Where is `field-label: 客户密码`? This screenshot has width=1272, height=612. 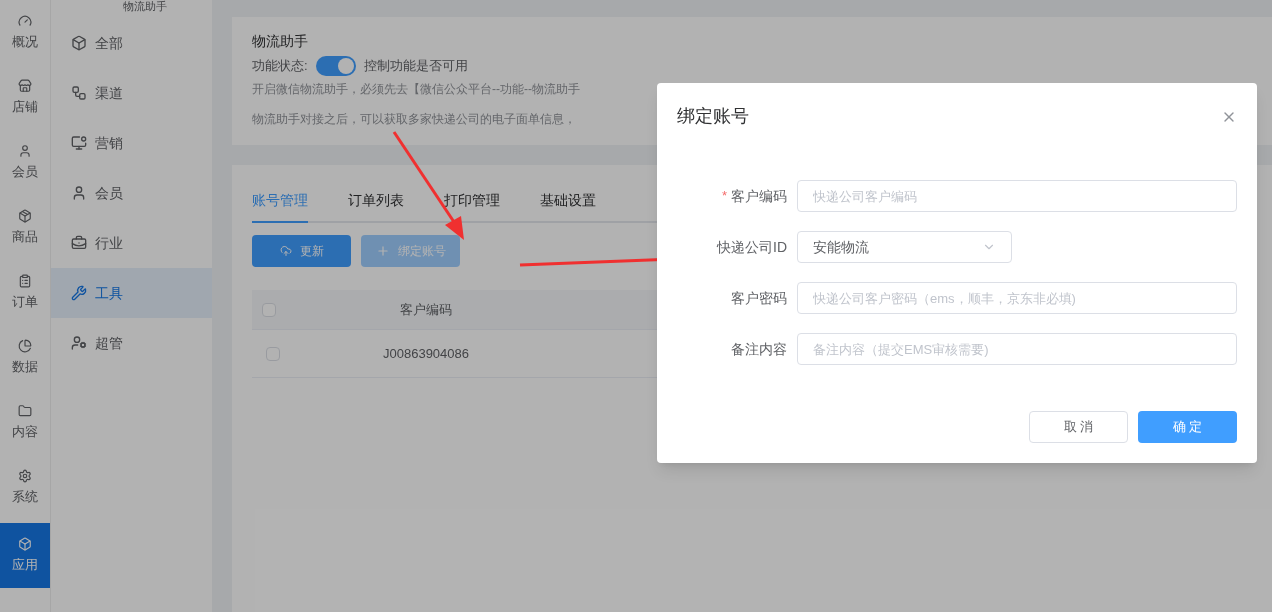 field-label: 客户密码 is located at coordinates (759, 298).